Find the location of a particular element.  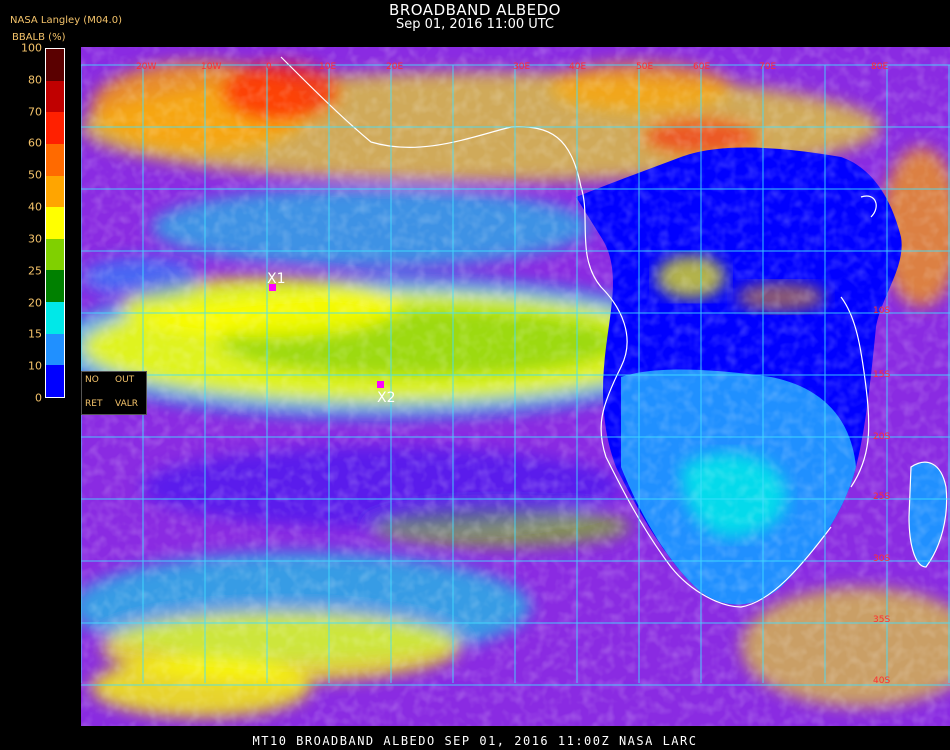

colorbar-labels: 100 80 70 60 50 40 30 25 20 15 10 0 is located at coordinates (21, 375).